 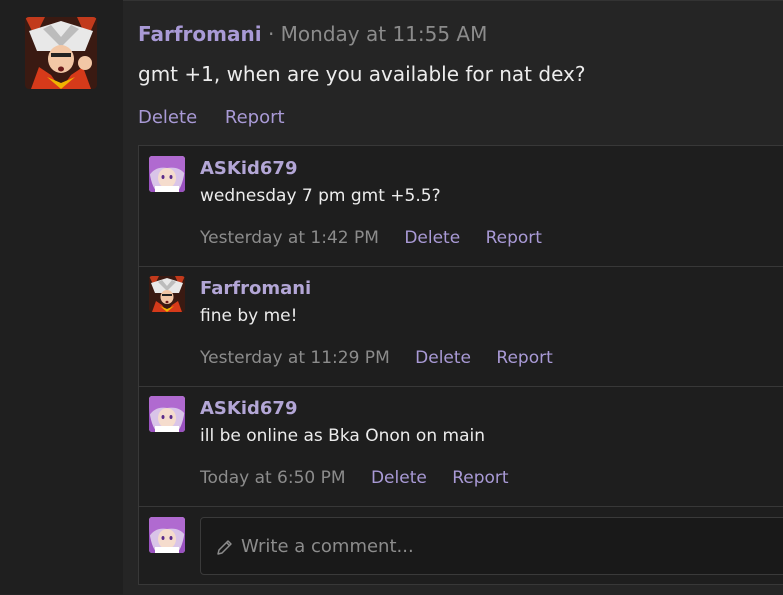 I want to click on pencil-icon, so click(x=224, y=547).